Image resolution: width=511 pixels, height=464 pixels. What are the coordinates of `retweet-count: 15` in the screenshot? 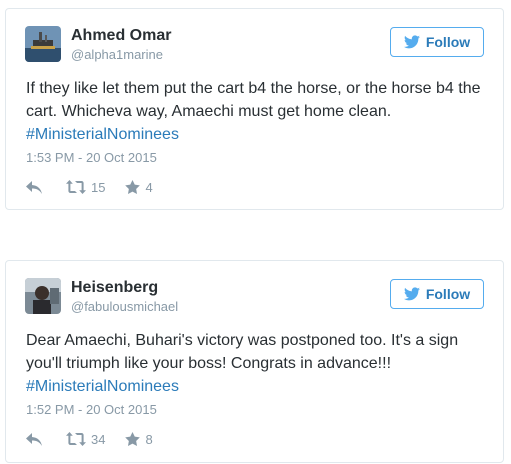 It's located at (98, 187).